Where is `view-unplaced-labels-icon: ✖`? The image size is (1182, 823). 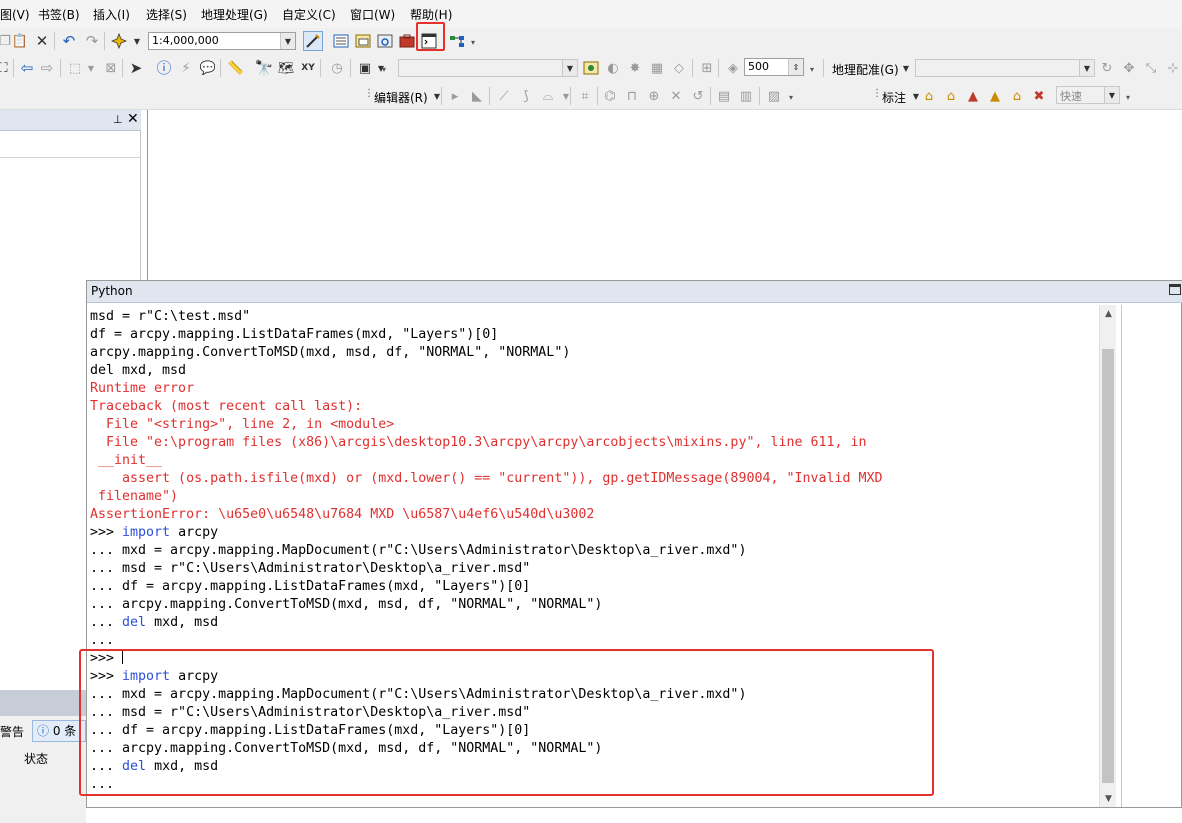 view-unplaced-labels-icon: ✖ is located at coordinates (1039, 96).